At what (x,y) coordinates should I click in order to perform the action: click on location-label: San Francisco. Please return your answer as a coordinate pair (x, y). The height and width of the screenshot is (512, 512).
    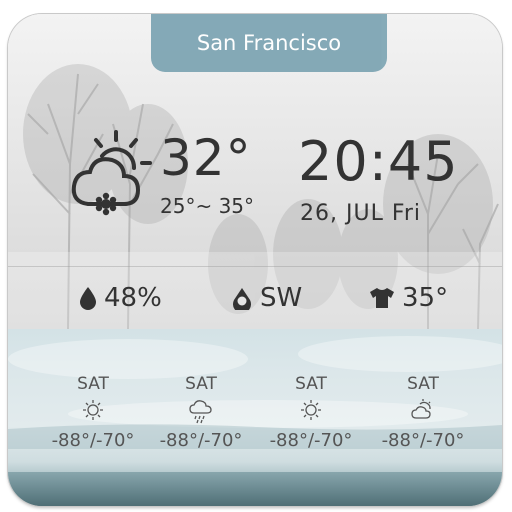
    Looking at the image, I should click on (269, 43).